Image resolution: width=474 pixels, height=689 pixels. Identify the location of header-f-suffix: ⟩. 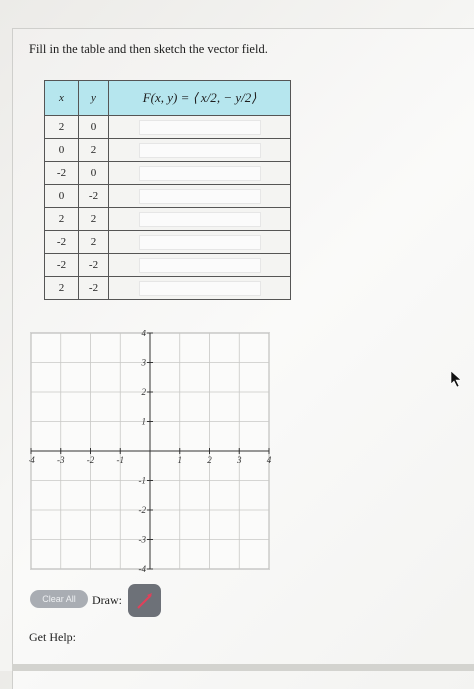
(254, 97).